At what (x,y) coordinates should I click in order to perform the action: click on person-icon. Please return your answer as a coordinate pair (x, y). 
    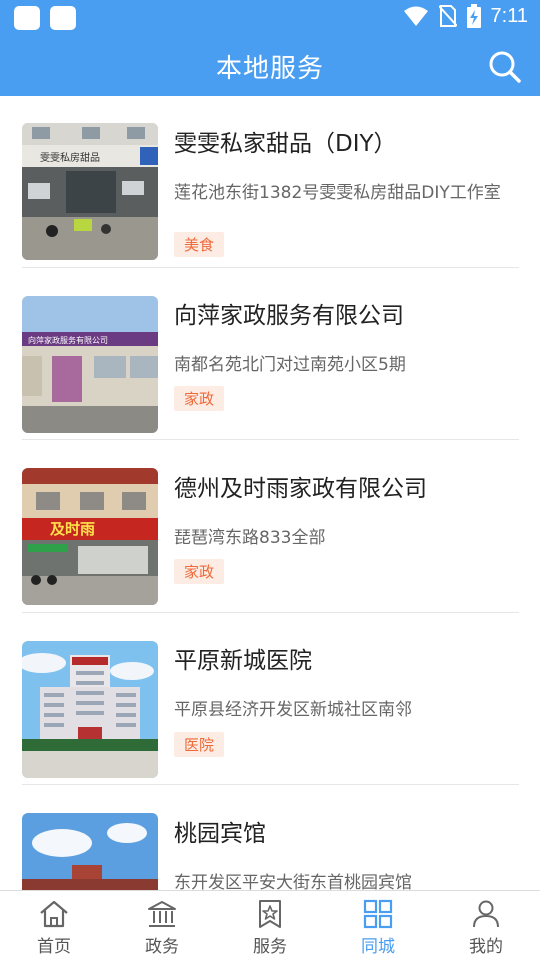
    Looking at the image, I should click on (486, 914).